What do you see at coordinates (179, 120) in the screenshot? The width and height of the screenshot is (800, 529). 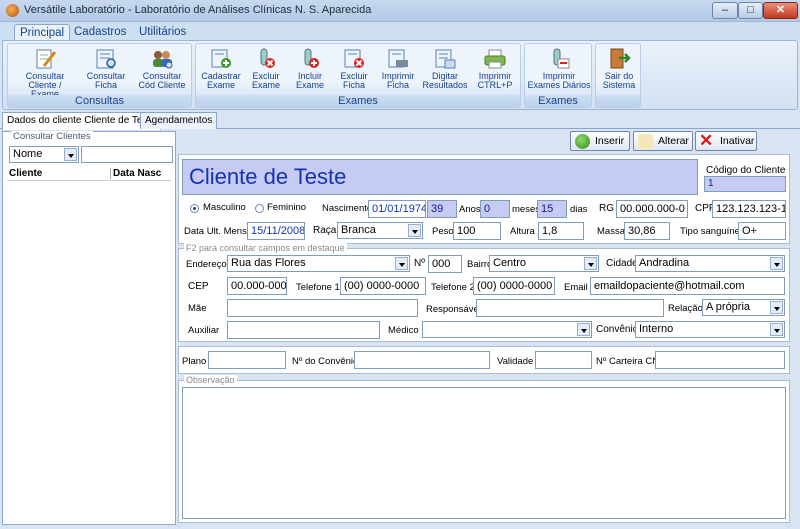 I see `tab-appointments: Agendamentos` at bounding box center [179, 120].